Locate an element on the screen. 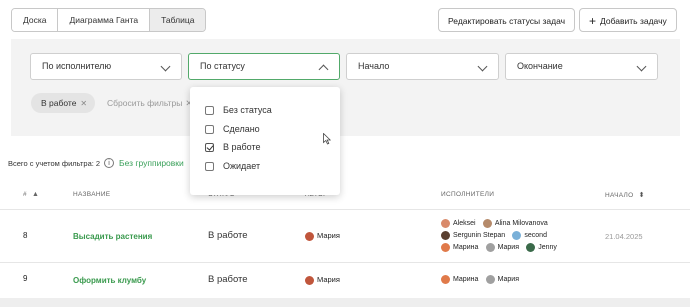  assignee: Alina Milovanova is located at coordinates (515, 224).